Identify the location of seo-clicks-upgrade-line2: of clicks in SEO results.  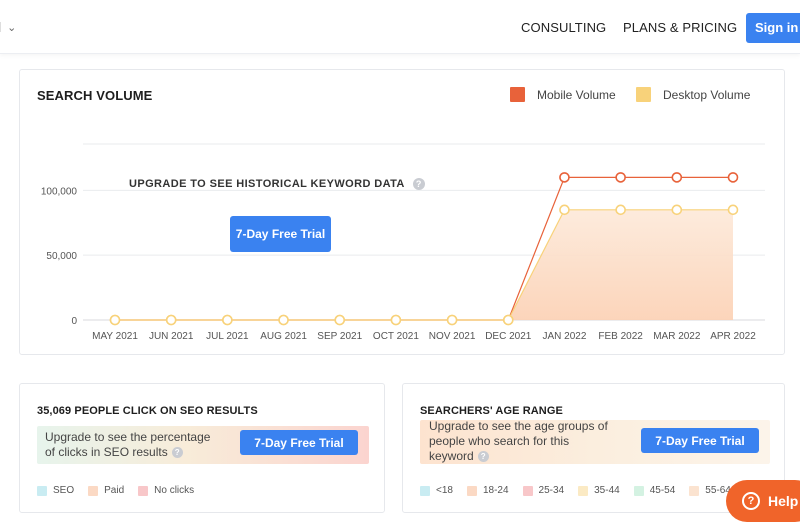
(106, 452).